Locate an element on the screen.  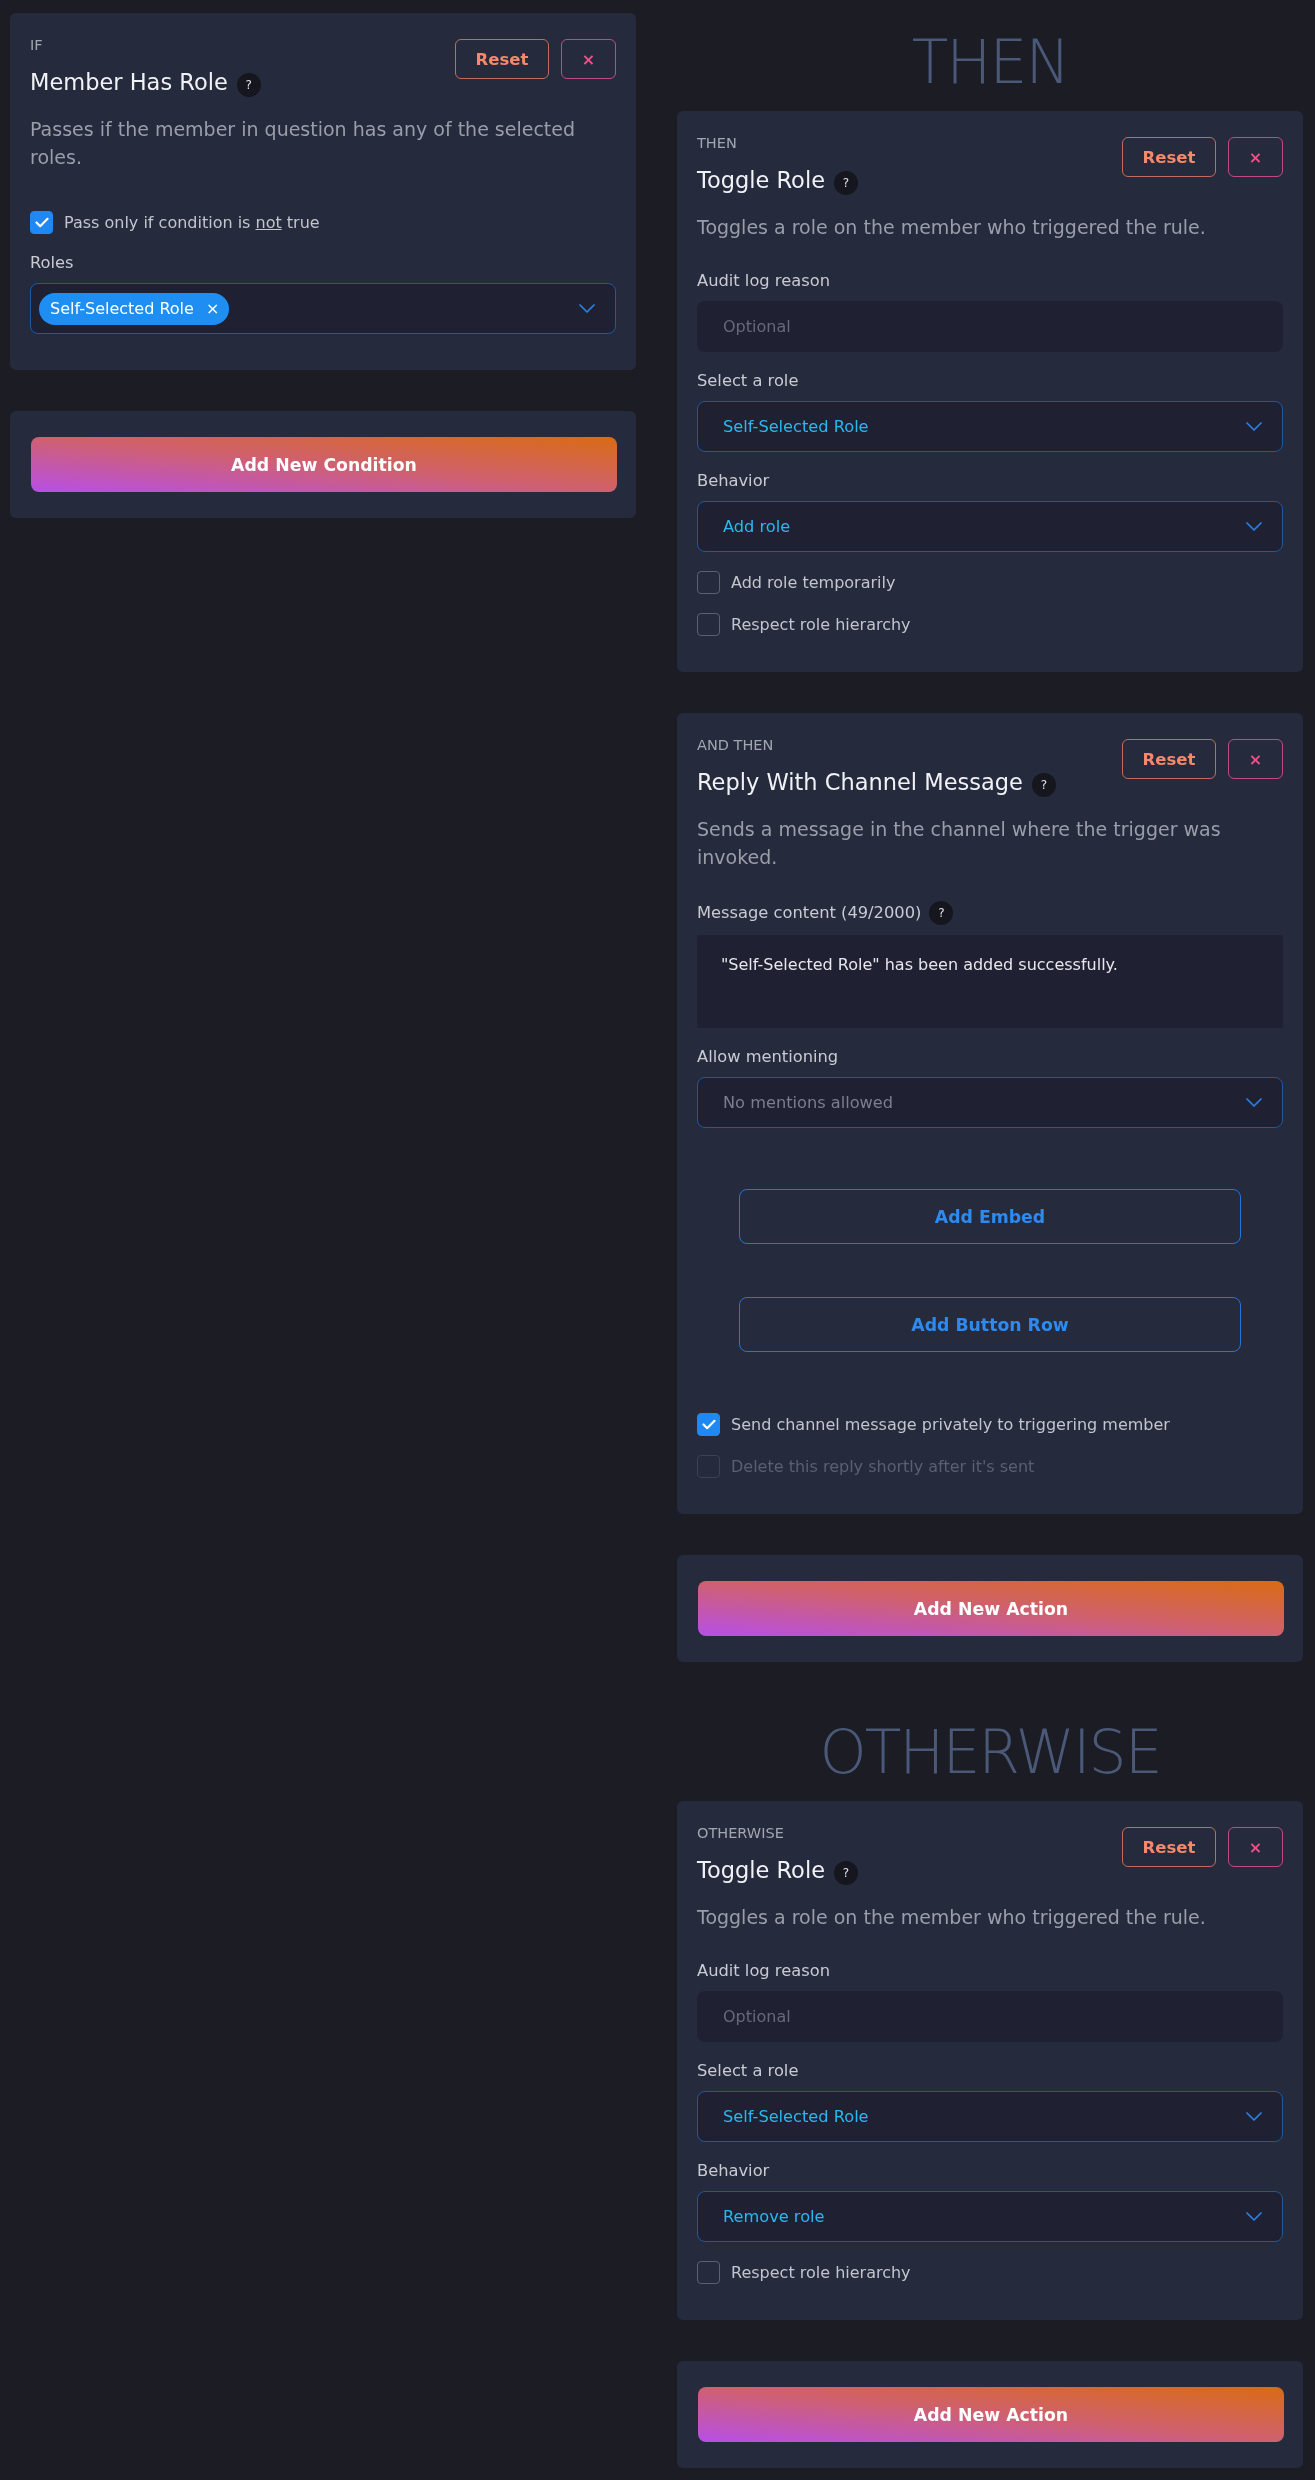
outline-button: Add Embed is located at coordinates (990, 1216).